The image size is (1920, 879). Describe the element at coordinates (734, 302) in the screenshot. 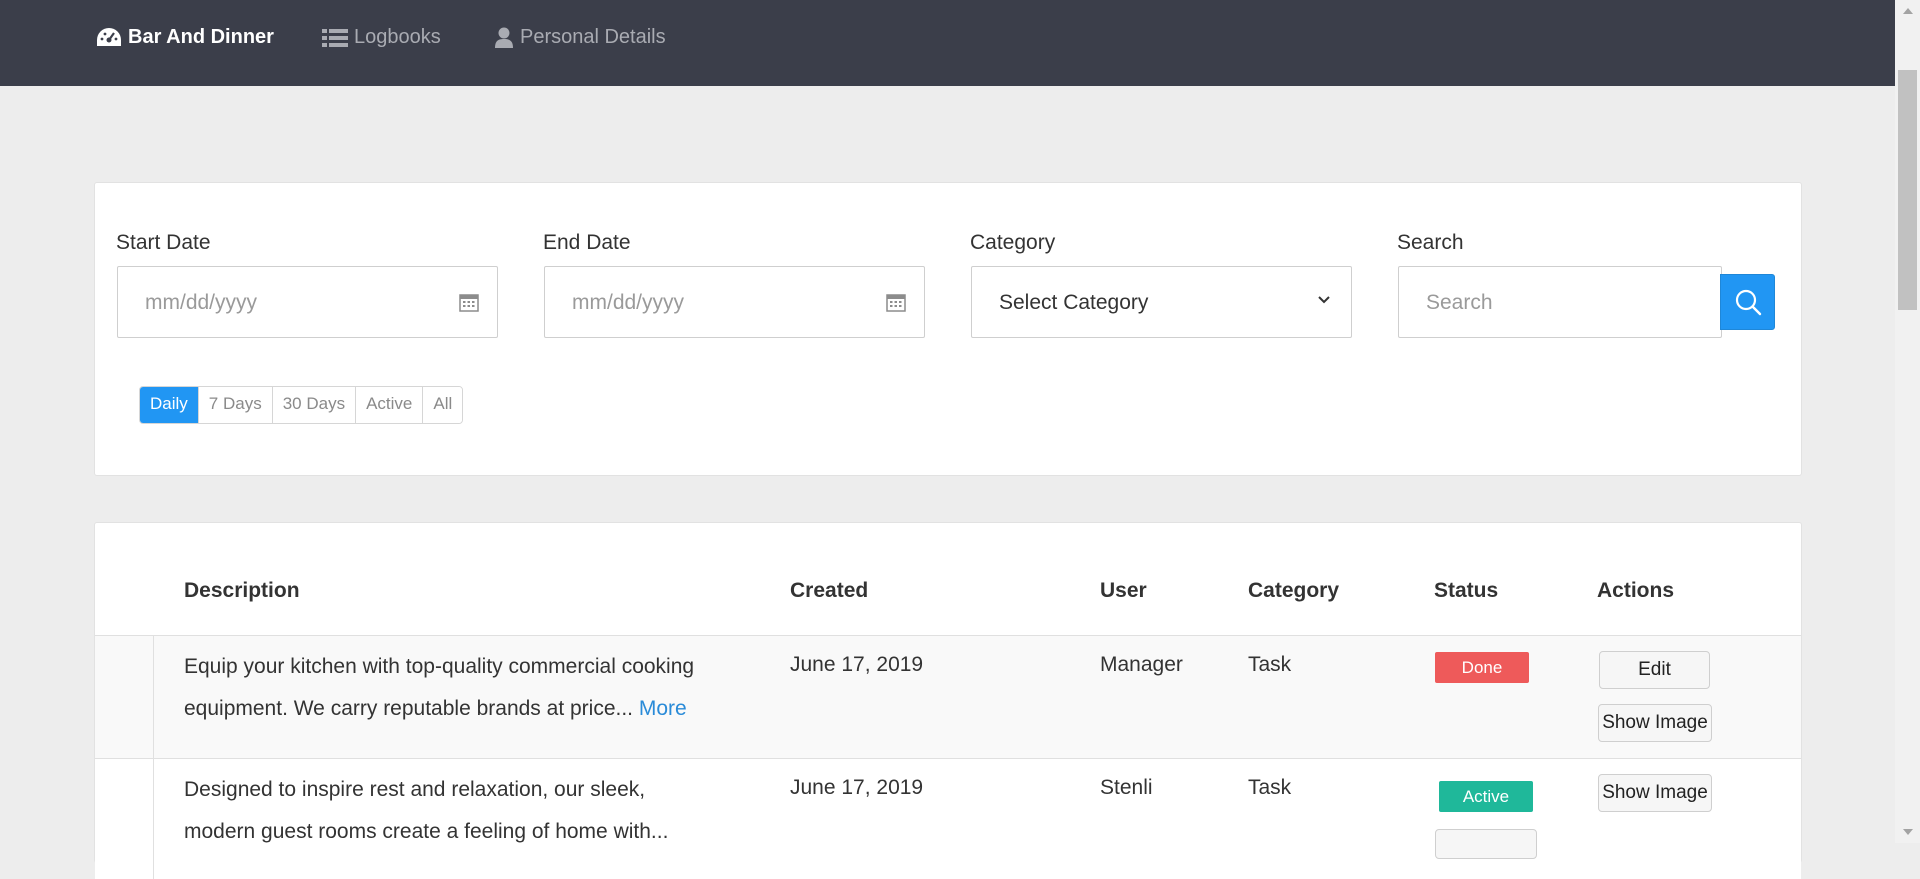

I see `end-date-input: mm/dd/yyyy` at that location.